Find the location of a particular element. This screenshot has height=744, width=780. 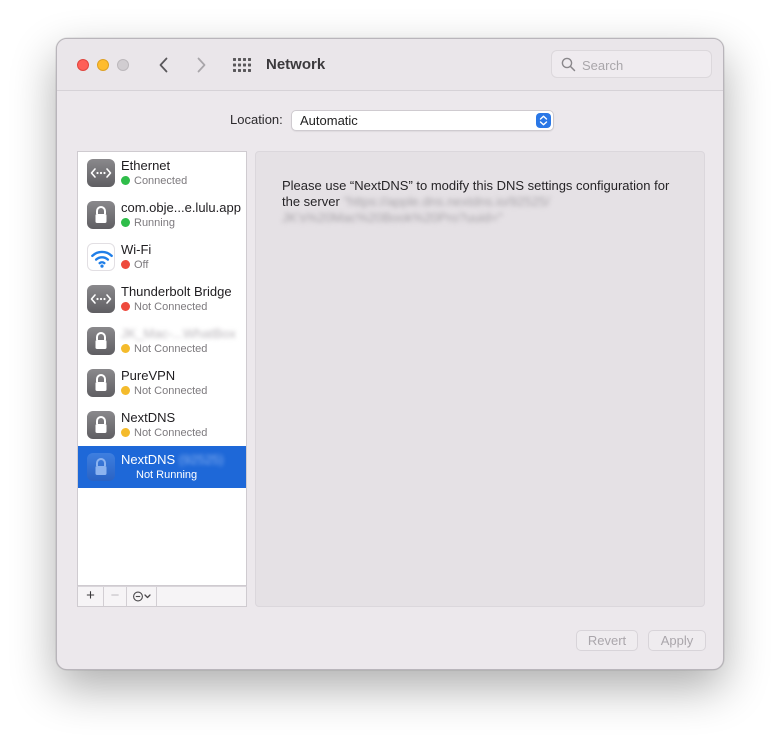

close-button is located at coordinates (83, 65).